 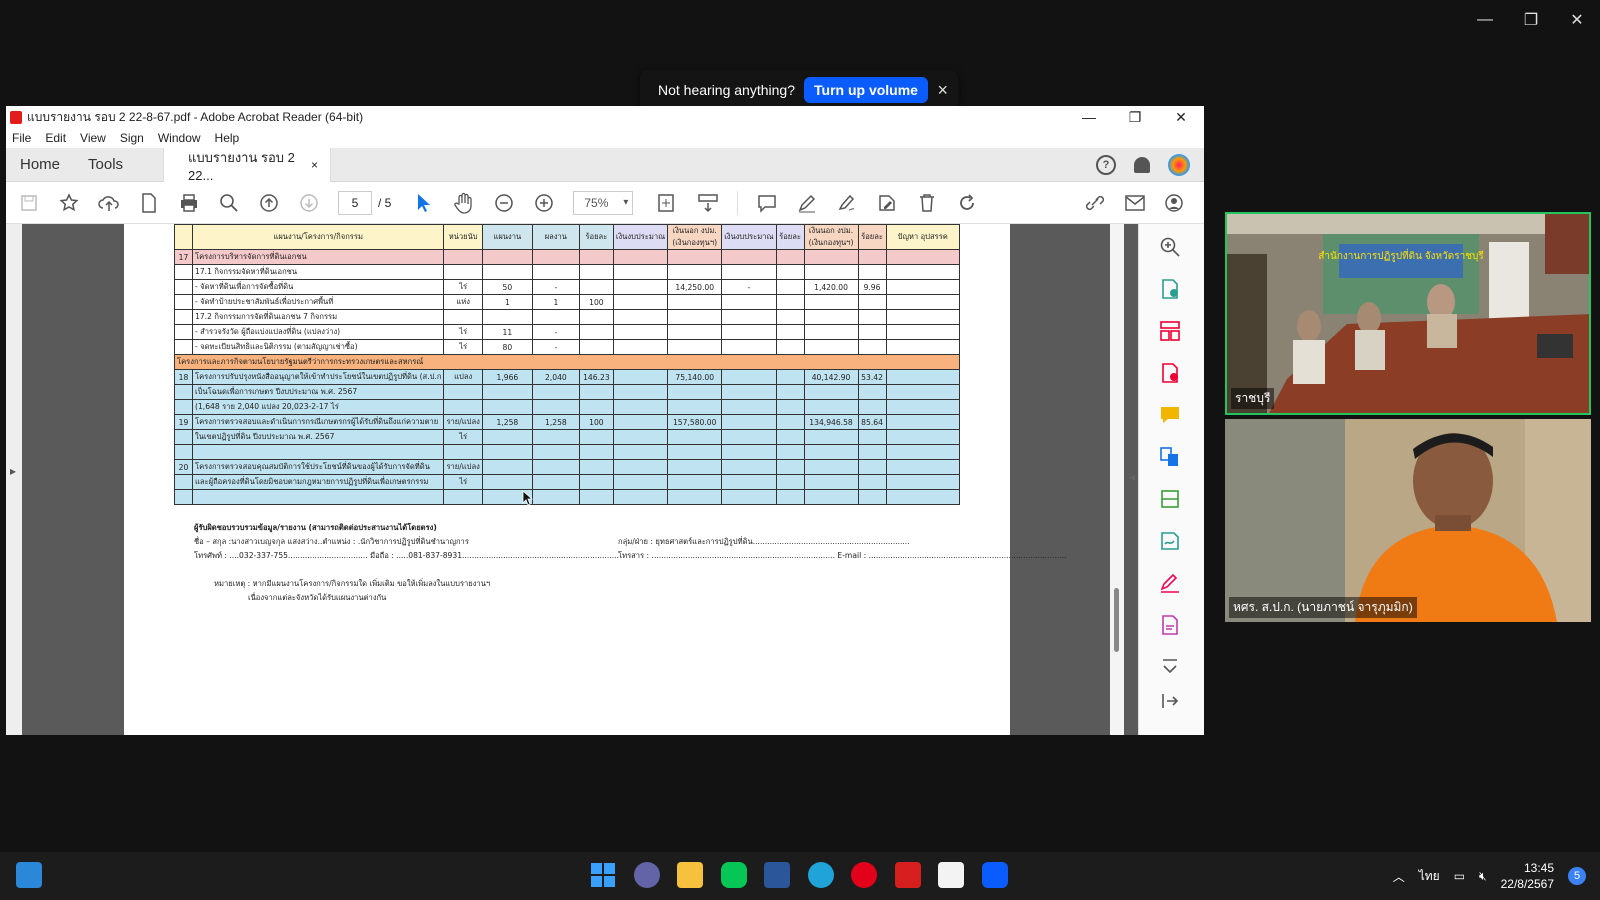 I want to click on hand-tool-icon, so click(x=464, y=203).